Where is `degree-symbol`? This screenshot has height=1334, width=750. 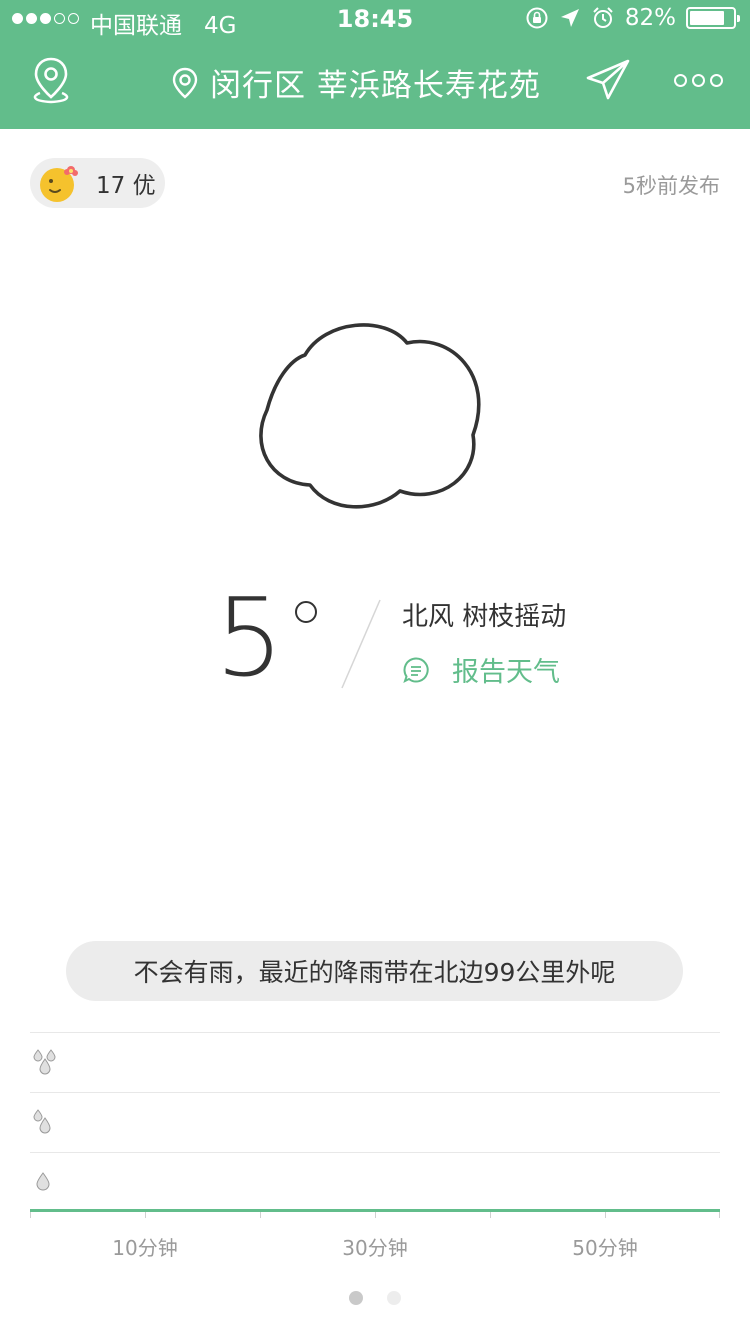 degree-symbol is located at coordinates (306, 612).